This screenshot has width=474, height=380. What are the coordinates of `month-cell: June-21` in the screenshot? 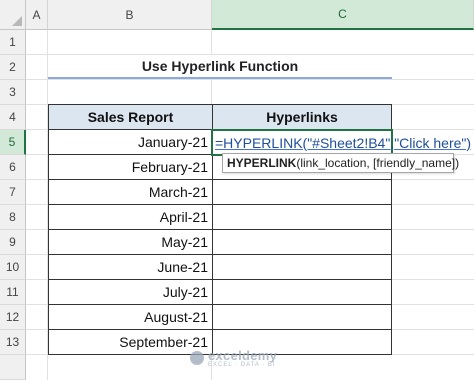 It's located at (130, 267).